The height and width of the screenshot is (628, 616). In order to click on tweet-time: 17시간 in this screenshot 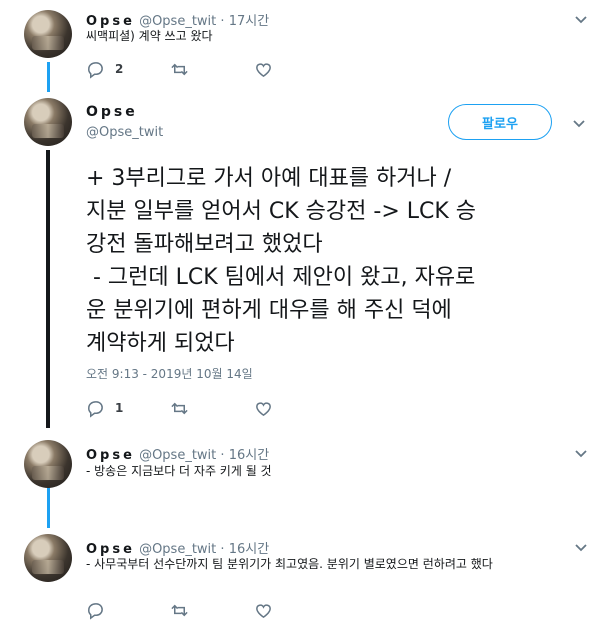, I will do `click(249, 21)`.